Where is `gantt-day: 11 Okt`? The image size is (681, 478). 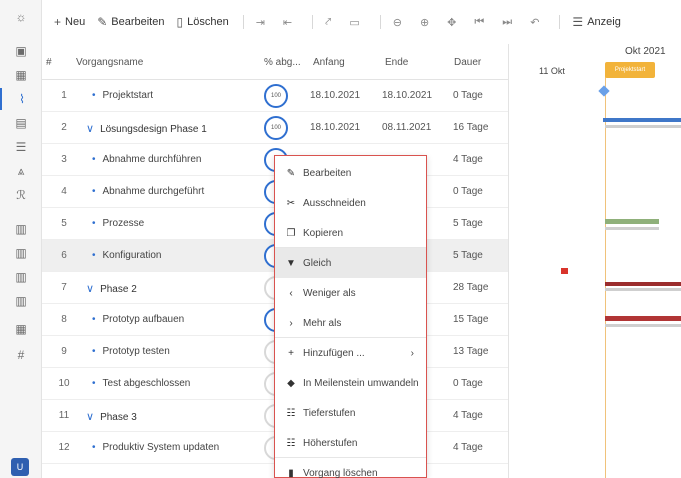 gantt-day: 11 Okt is located at coordinates (552, 71).